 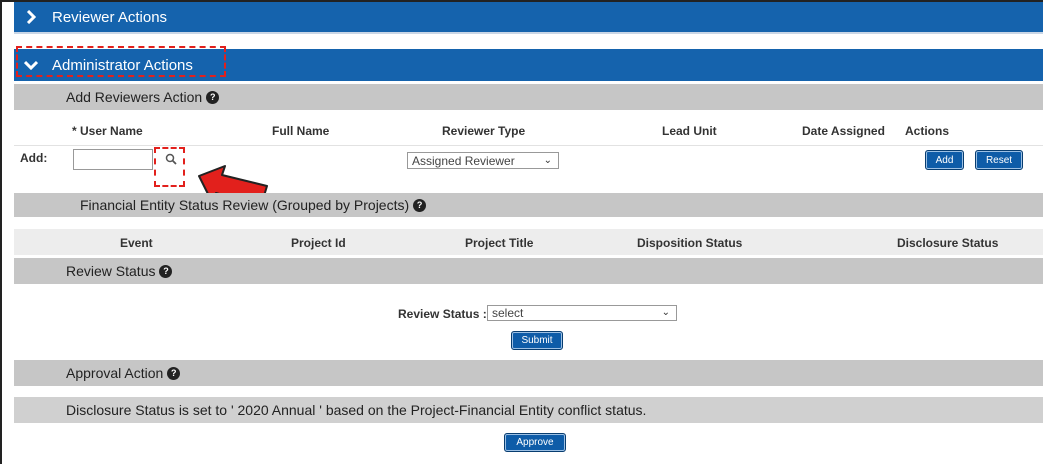 What do you see at coordinates (999, 160) in the screenshot?
I see `reset-button: Reset` at bounding box center [999, 160].